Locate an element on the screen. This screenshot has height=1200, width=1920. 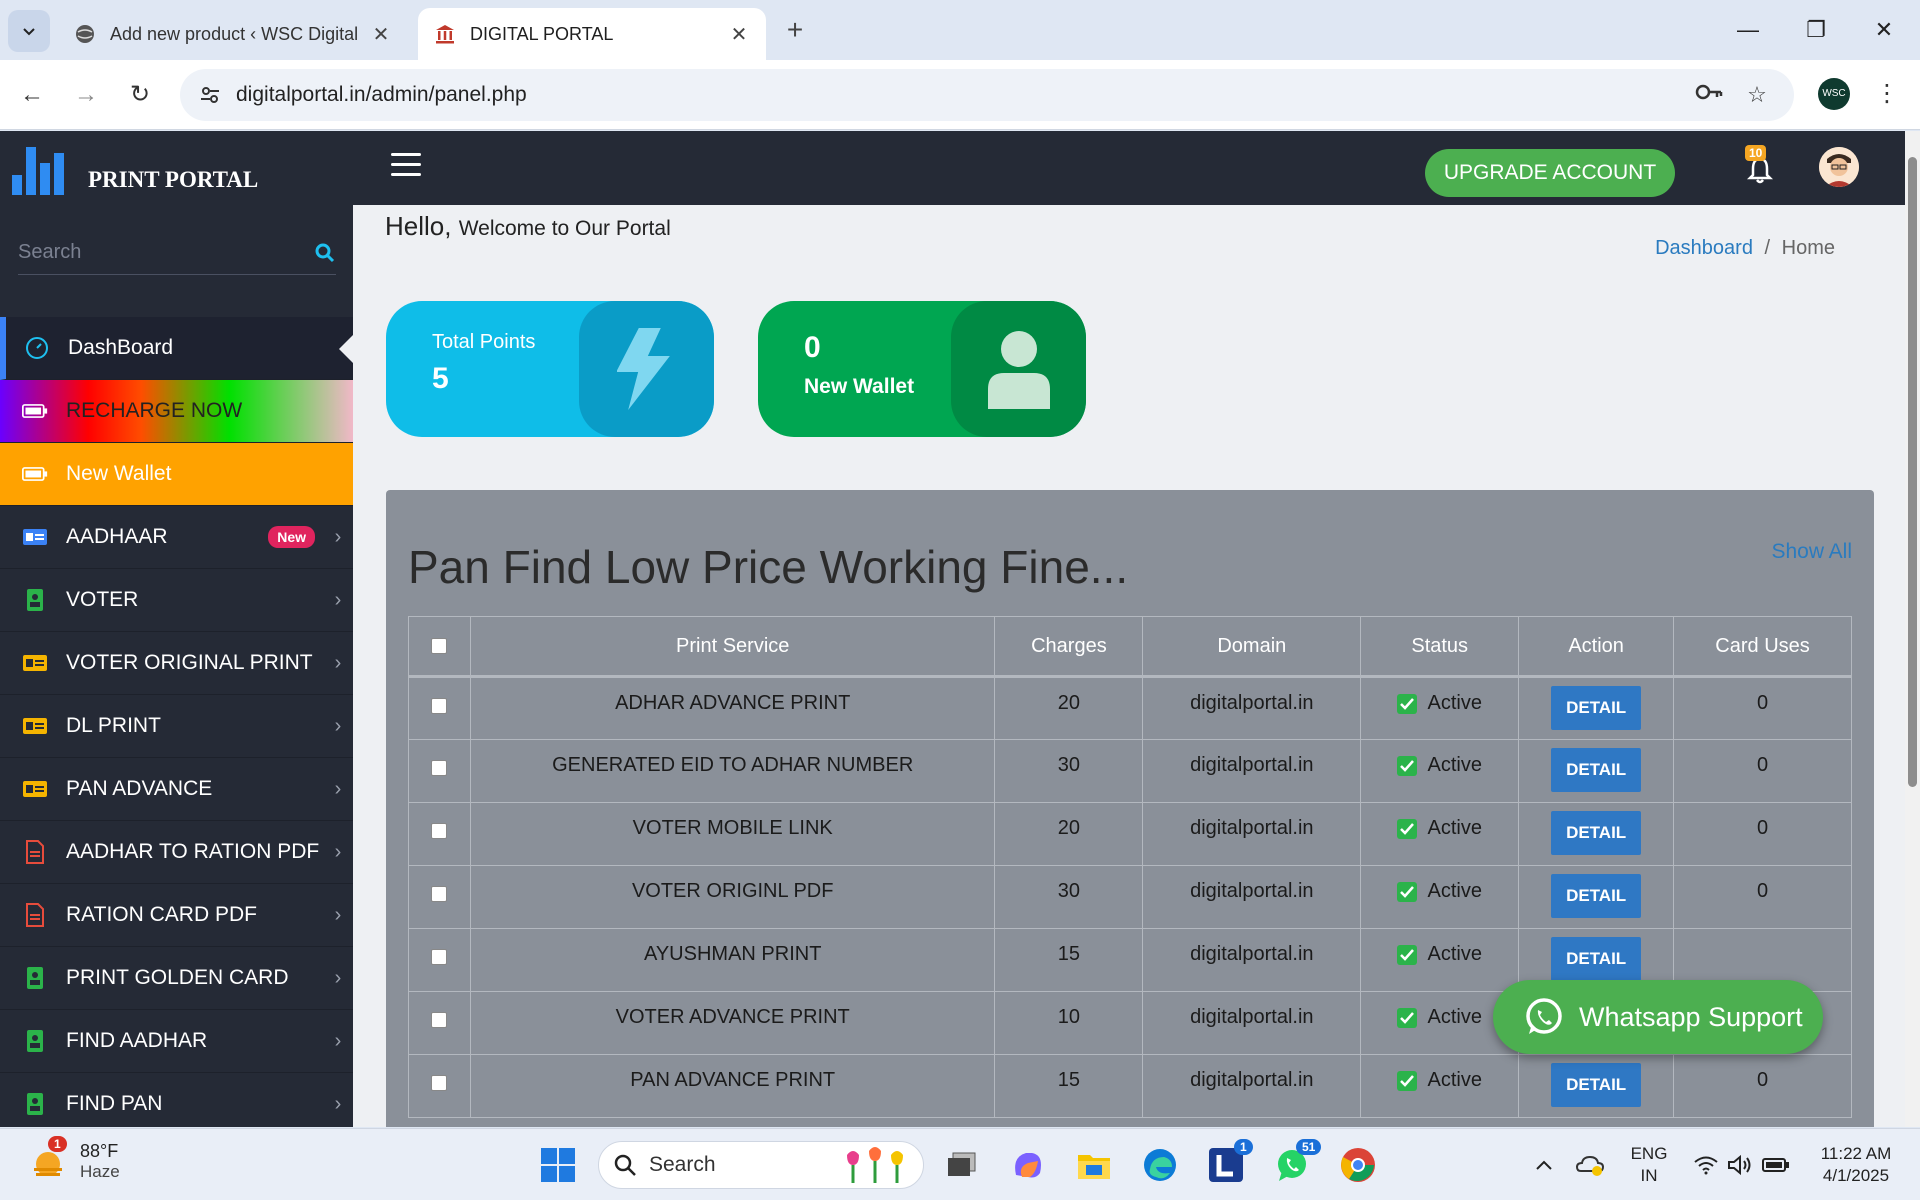
whatsapp-app-icon: 51 is located at coordinates (1296, 1163).